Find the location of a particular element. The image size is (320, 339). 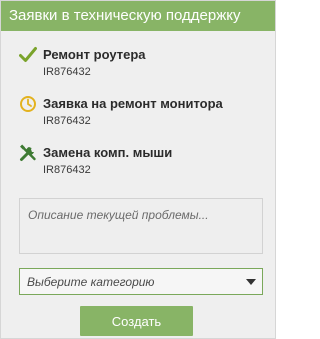

ticket-title: Замена комп. мыши is located at coordinates (108, 152).